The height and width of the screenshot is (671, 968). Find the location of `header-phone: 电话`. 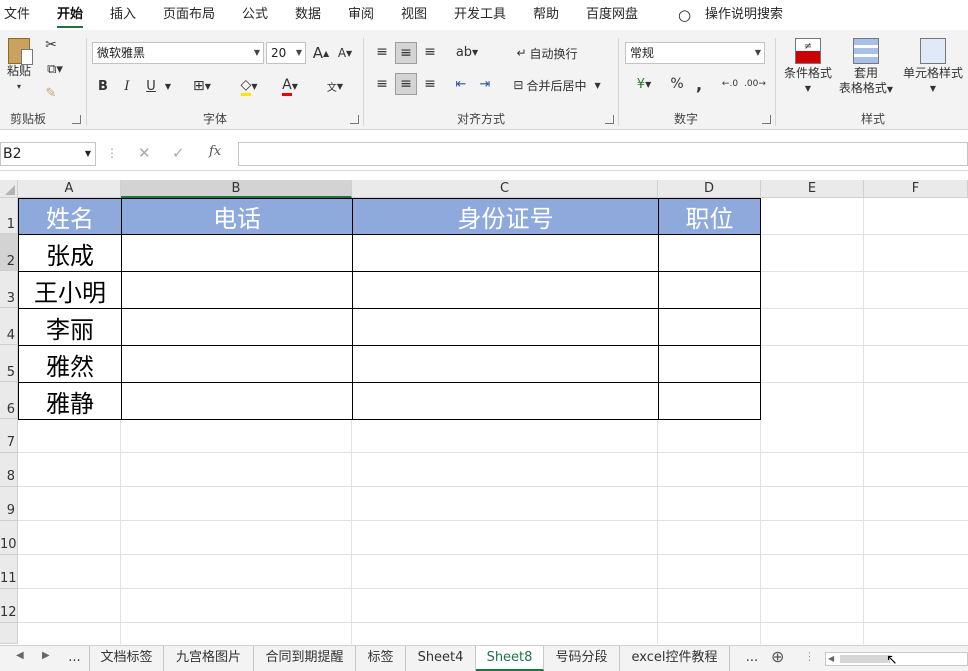

header-phone: 电话 is located at coordinates (237, 216).